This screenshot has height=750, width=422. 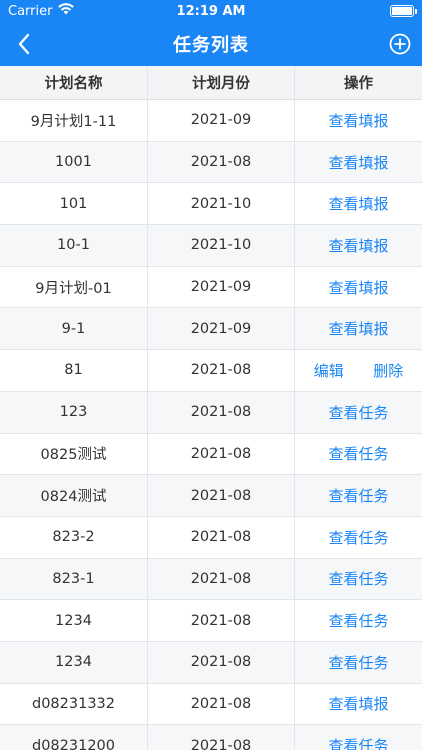 I want to click on carrier-label: Carrier, so click(x=30, y=11).